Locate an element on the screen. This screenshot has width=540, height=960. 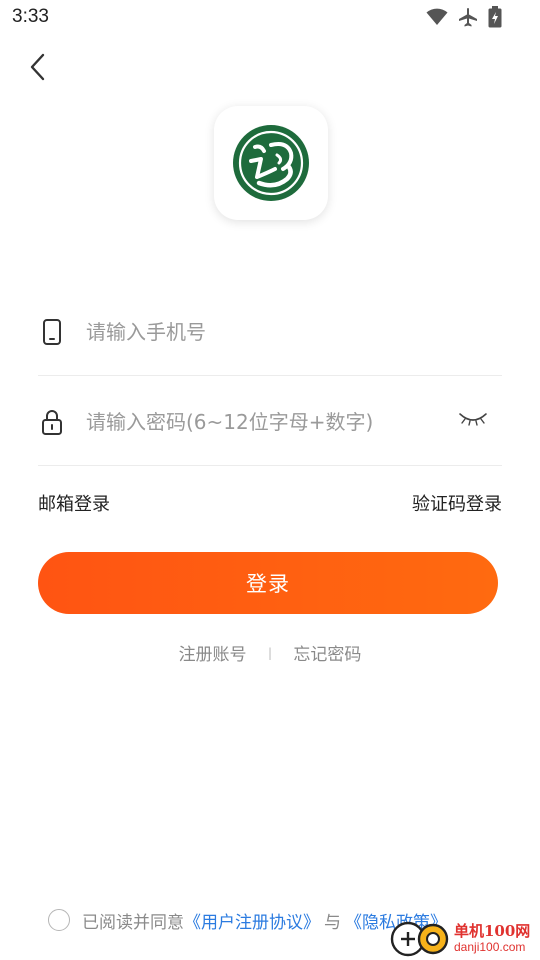
wifi-icon is located at coordinates (437, 17).